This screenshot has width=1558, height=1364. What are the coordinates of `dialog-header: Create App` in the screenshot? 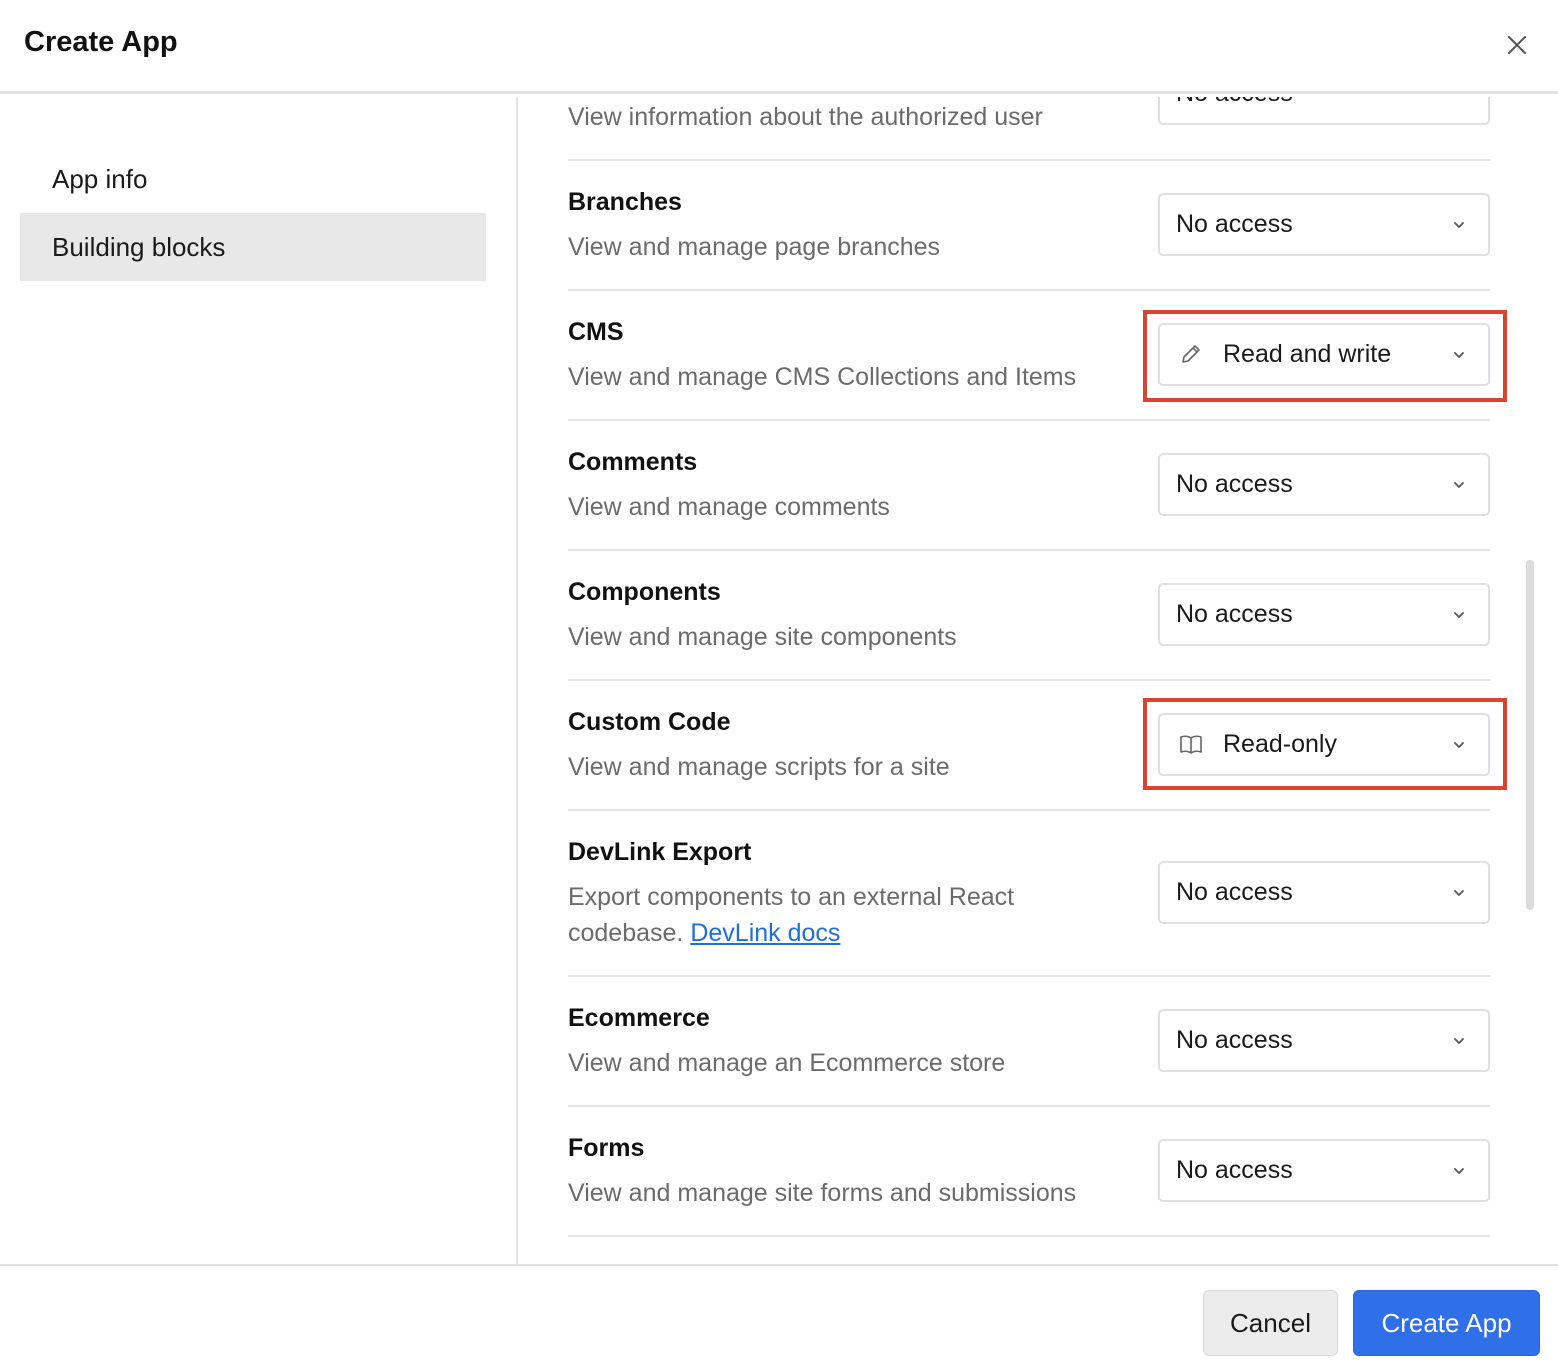 It's located at (779, 47).